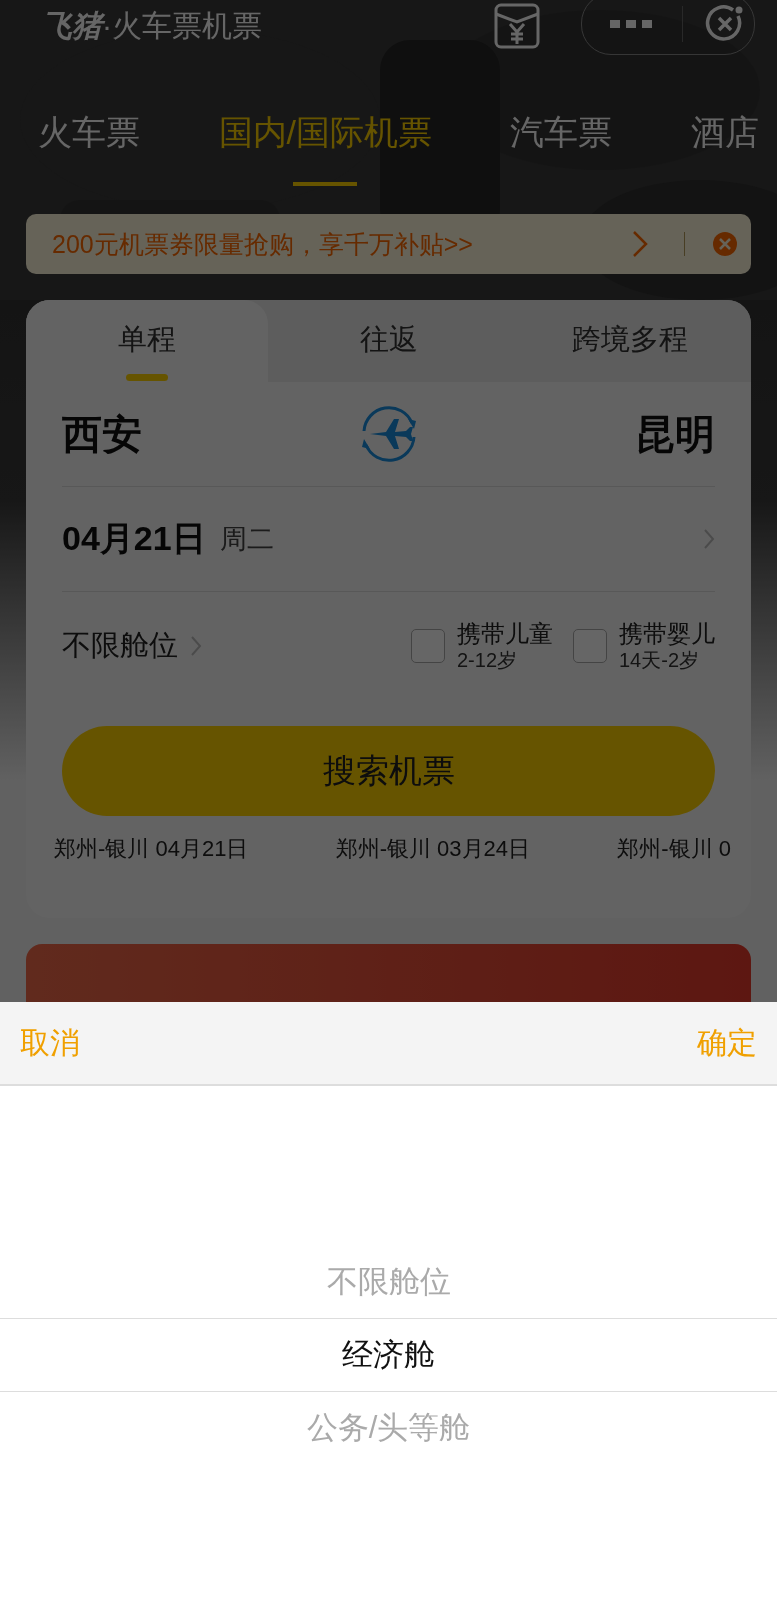 The height and width of the screenshot is (1600, 777). I want to click on option-label: 携带婴儿, so click(667, 634).